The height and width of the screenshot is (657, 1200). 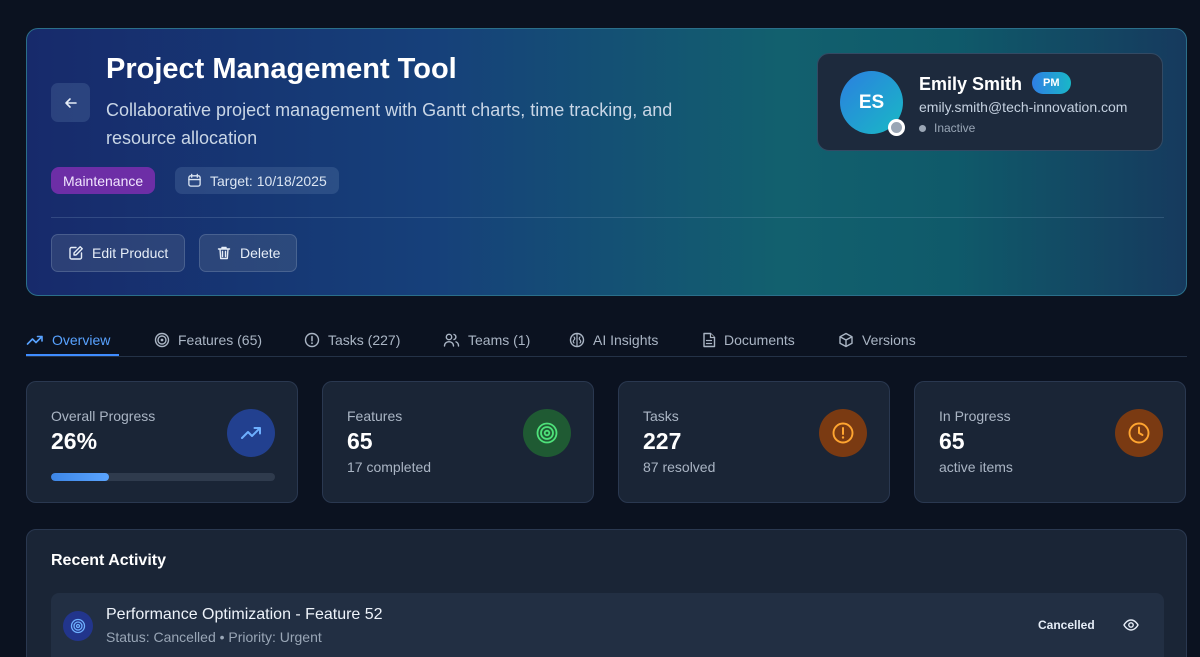 I want to click on stat-card-progress: Overall Progress 26%, so click(x=162, y=442).